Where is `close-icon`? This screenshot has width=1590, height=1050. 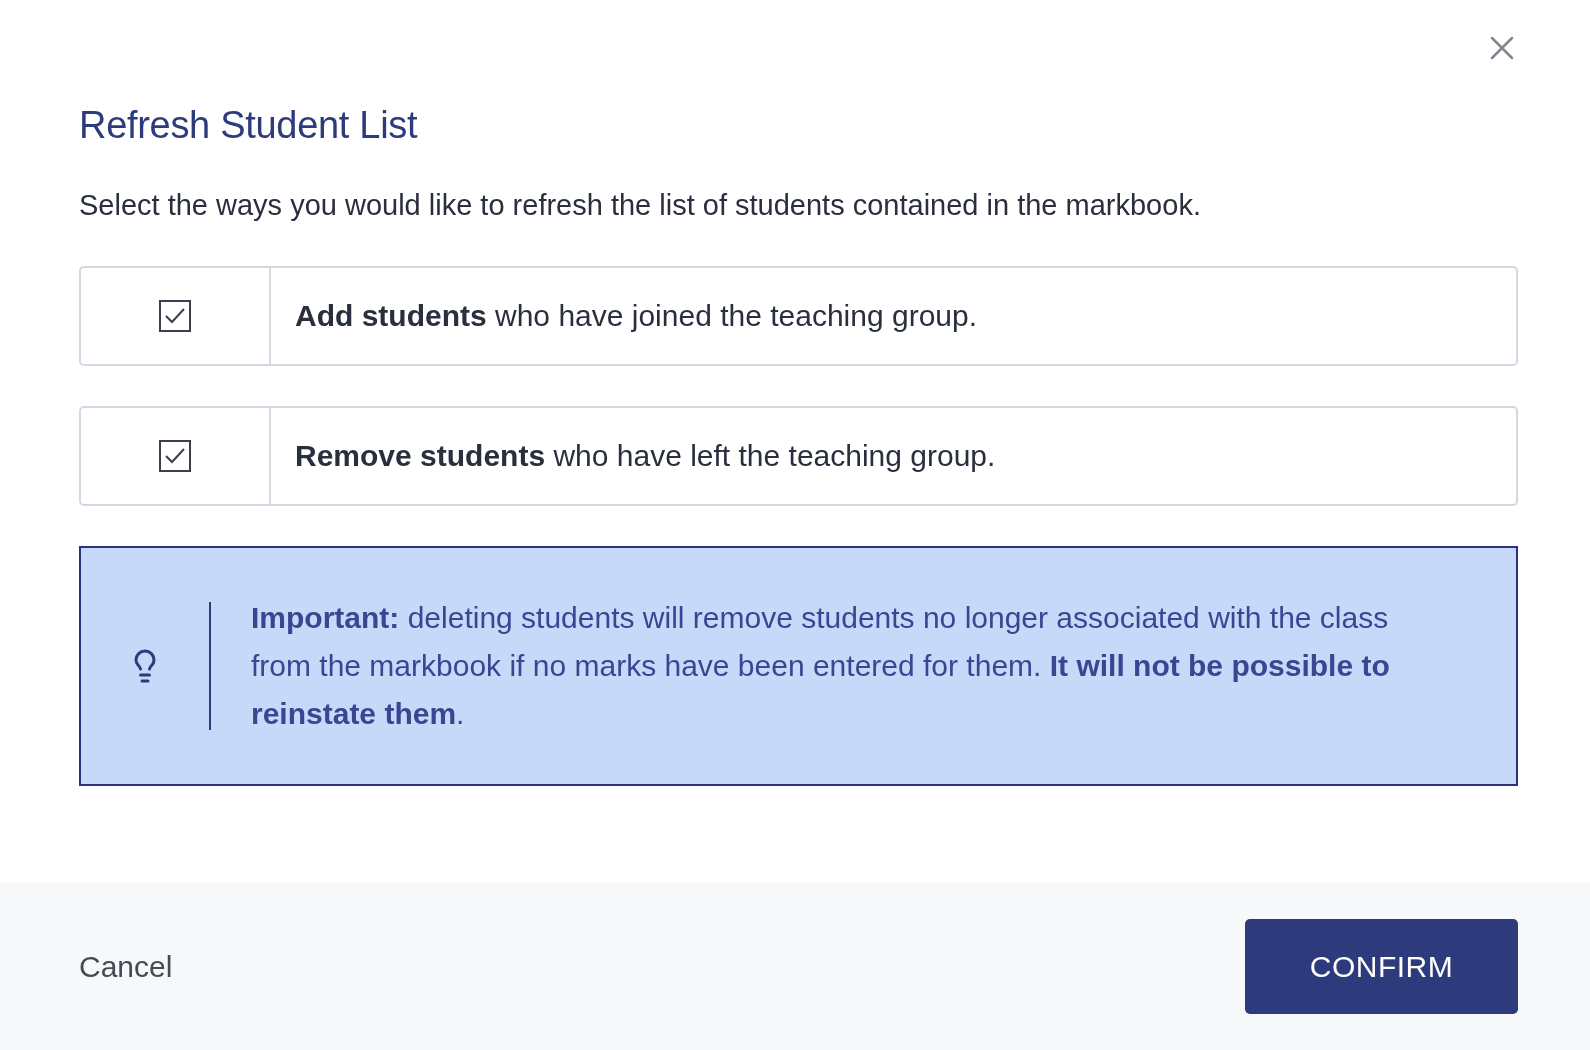 close-icon is located at coordinates (1502, 48).